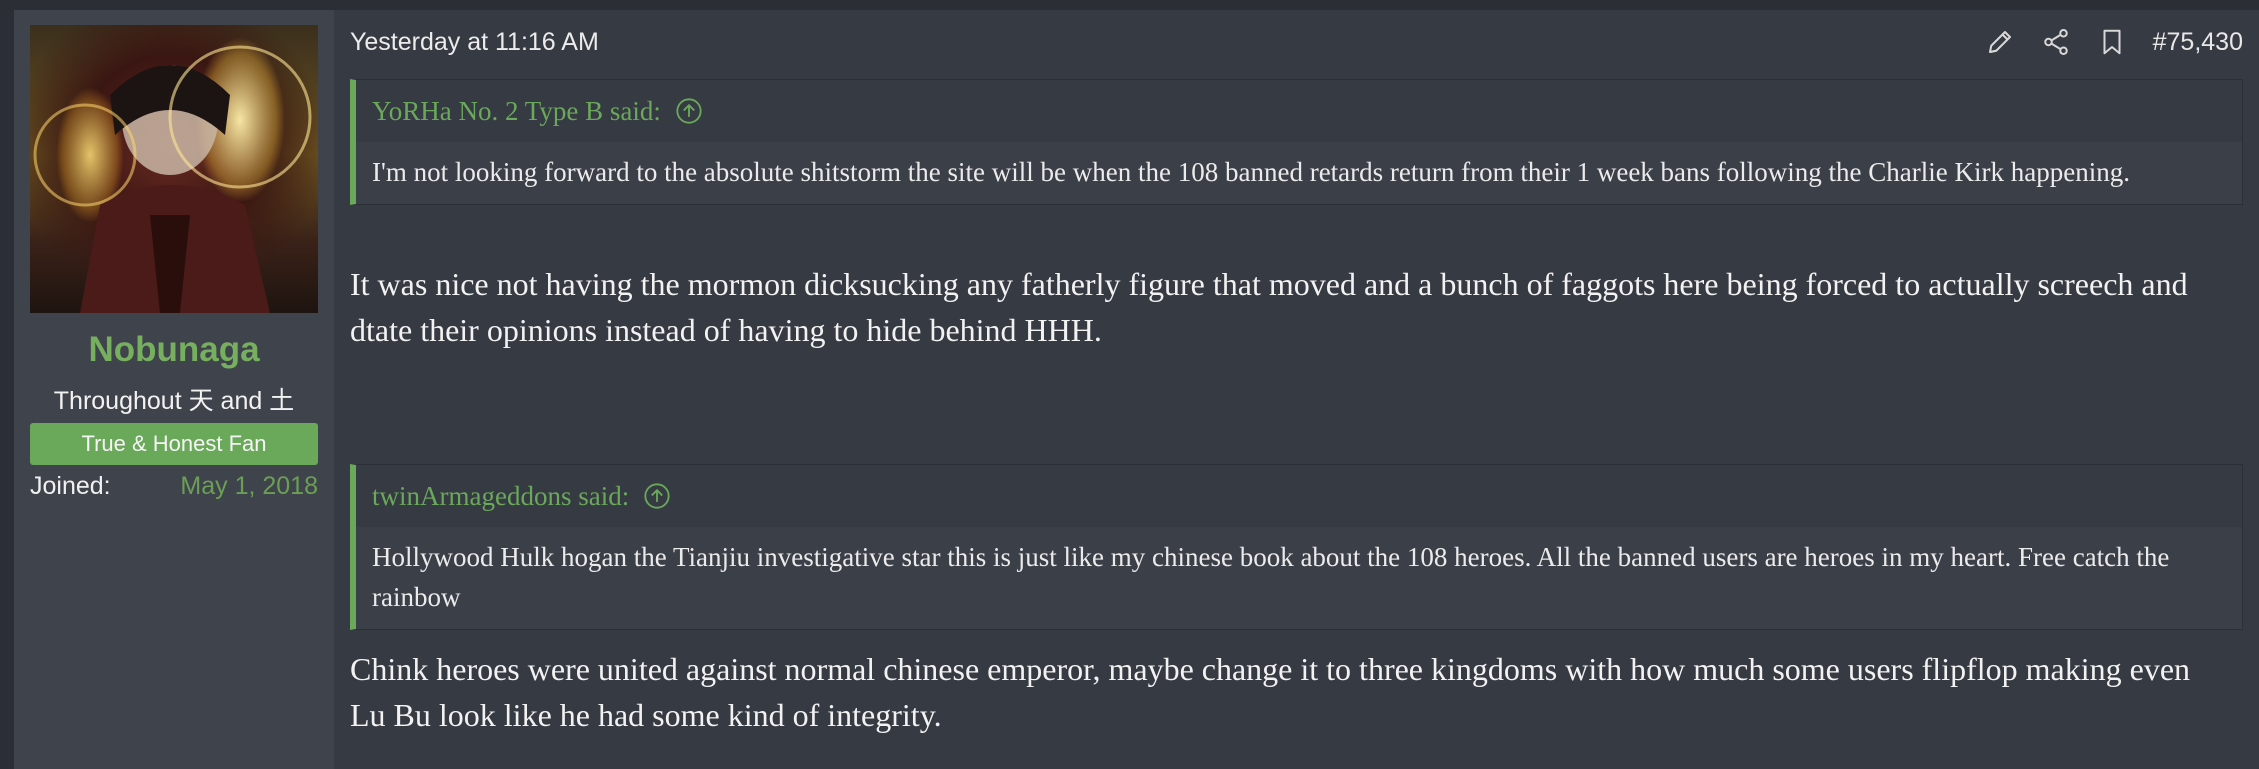 The image size is (2259, 769). What do you see at coordinates (1299, 496) in the screenshot?
I see `quote-header: twinArmageddons said:` at bounding box center [1299, 496].